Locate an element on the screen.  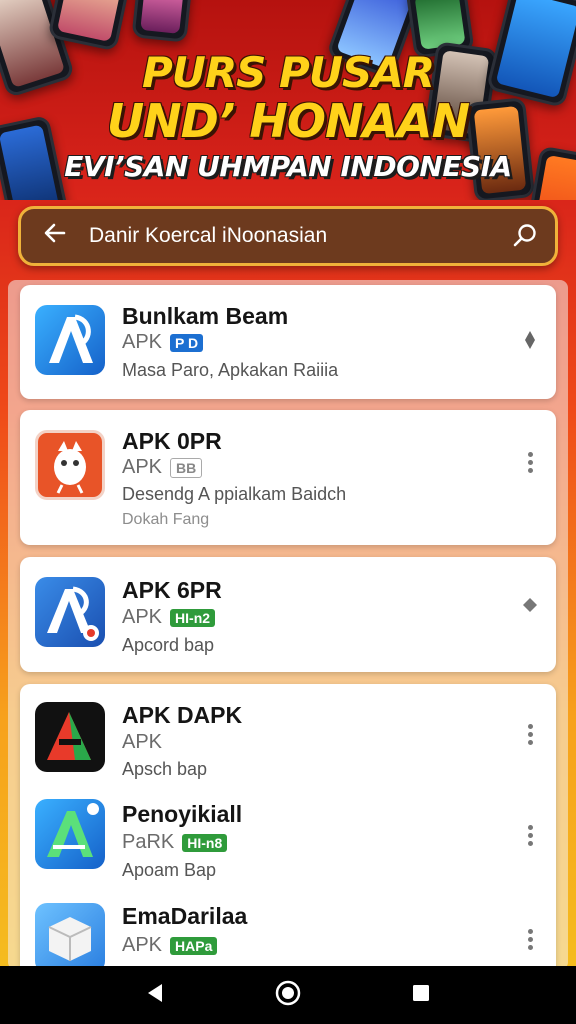
nav-recents-icon is located at coordinates (421, 995).